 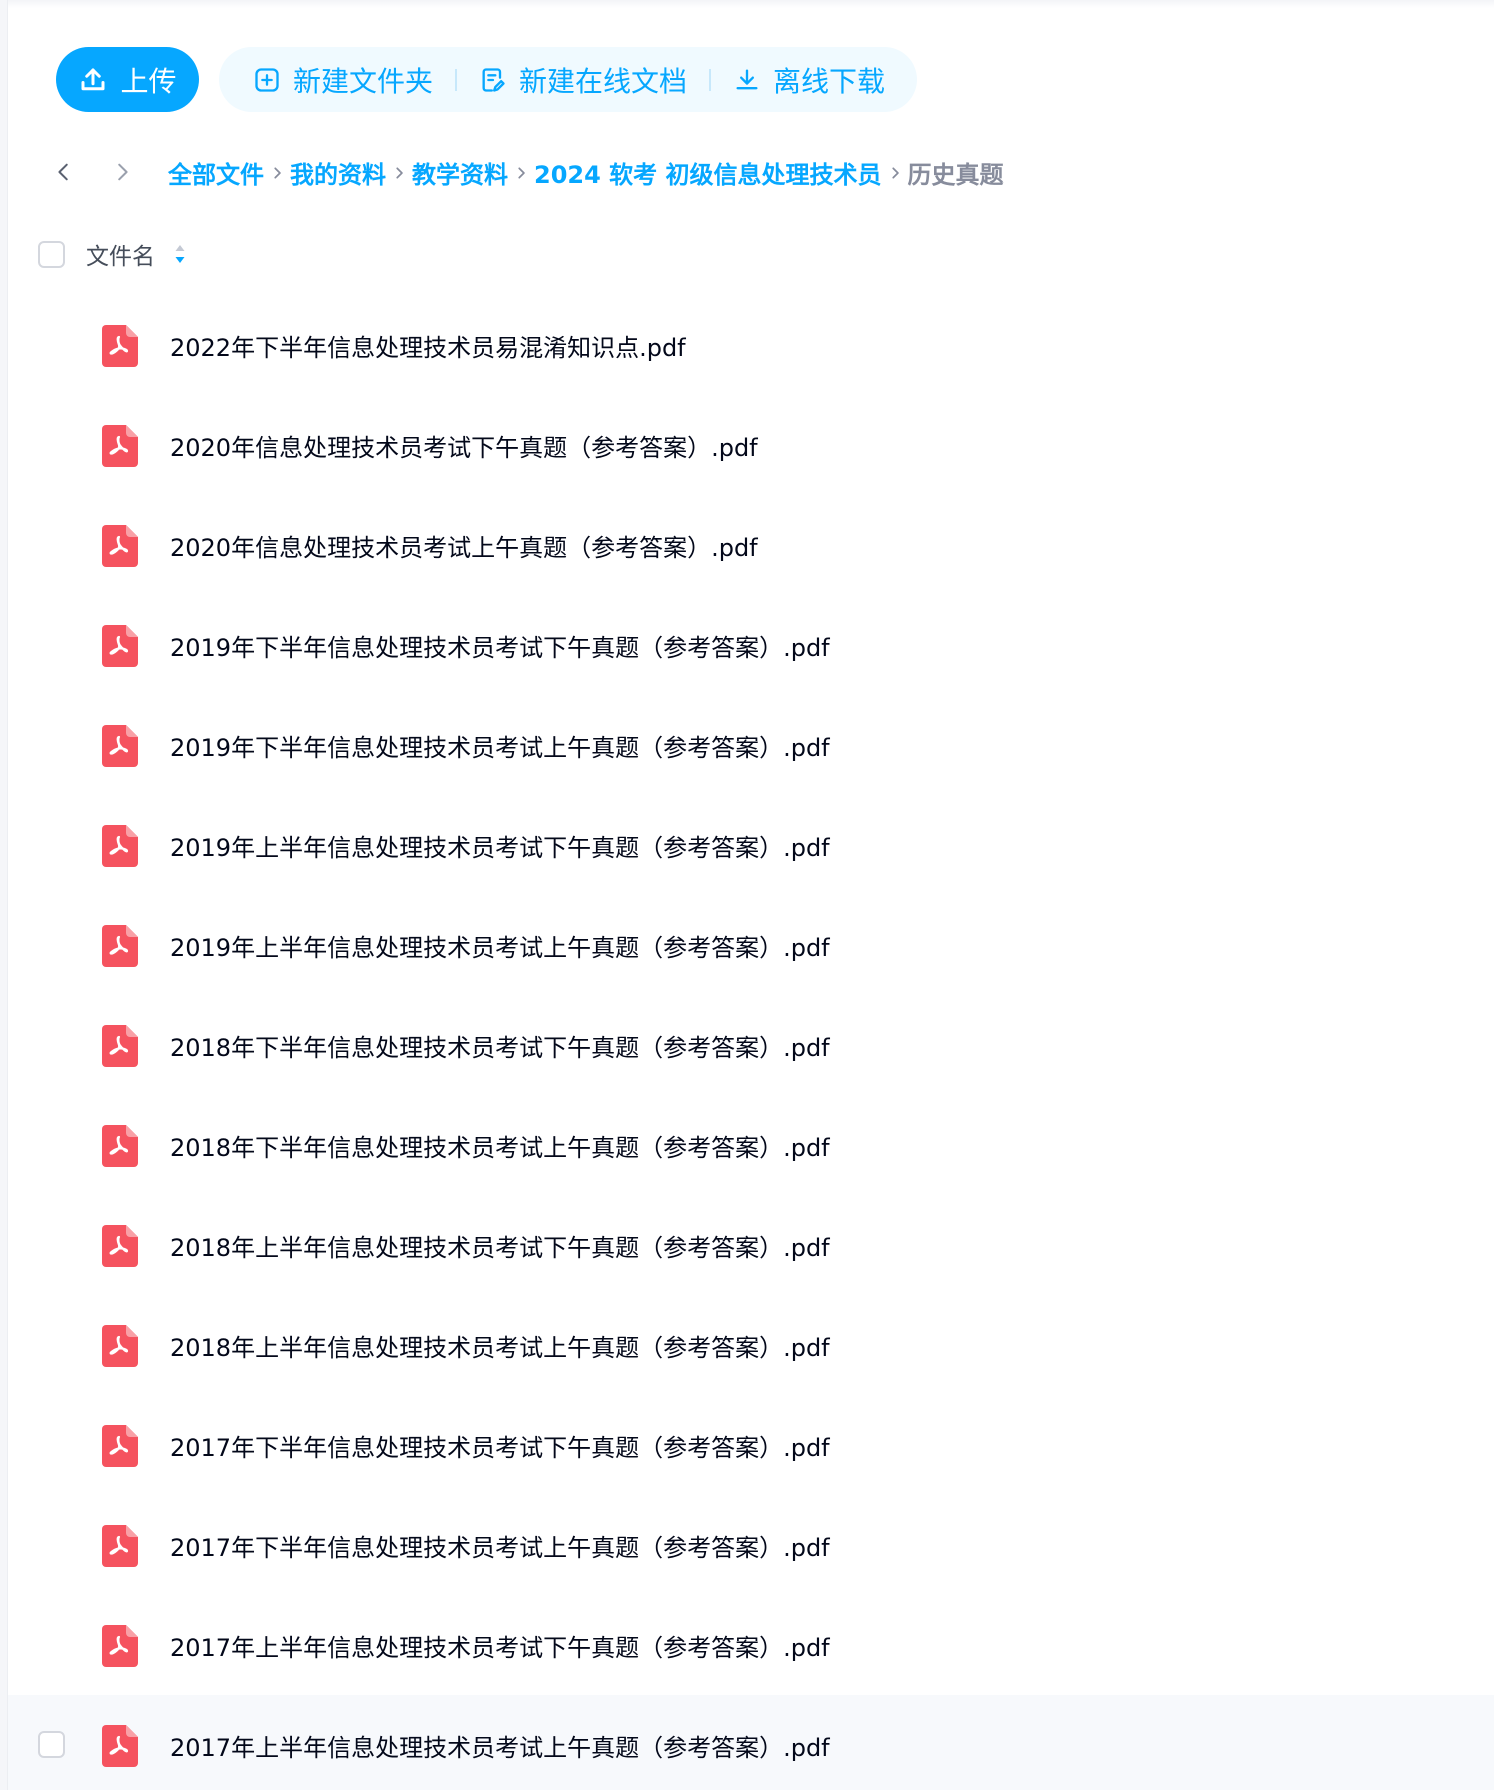 I want to click on file-row: 2018年下半年信息处理技术员考试上午真题（参考答案）.pdf, so click(x=751, y=1145).